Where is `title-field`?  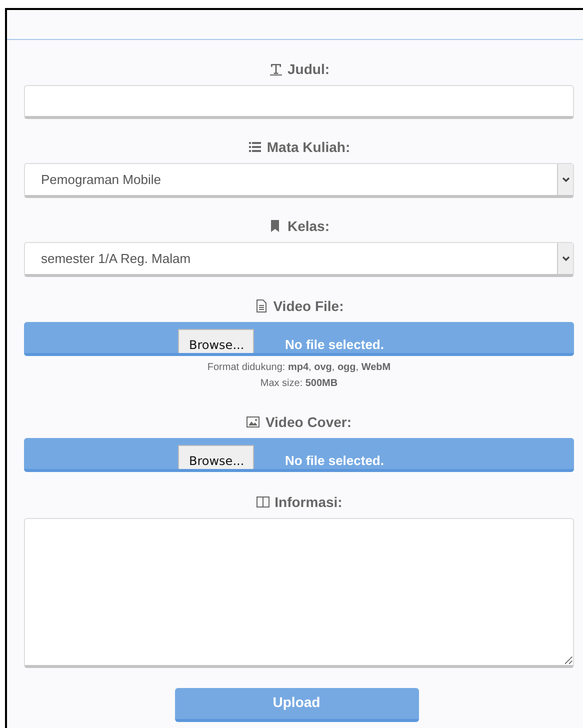
title-field is located at coordinates (299, 102).